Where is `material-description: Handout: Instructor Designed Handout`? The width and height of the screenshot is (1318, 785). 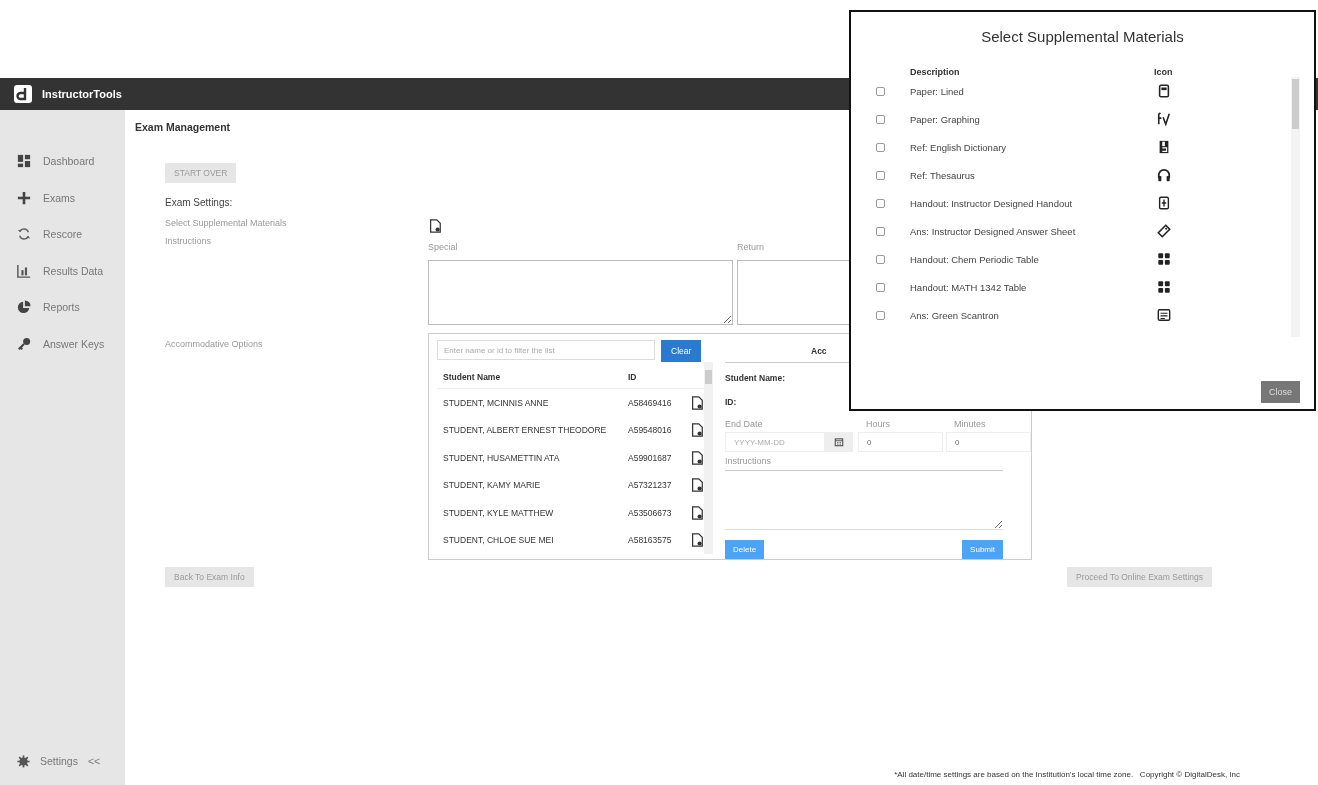
material-description: Handout: Instructor Designed Handout is located at coordinates (992, 203).